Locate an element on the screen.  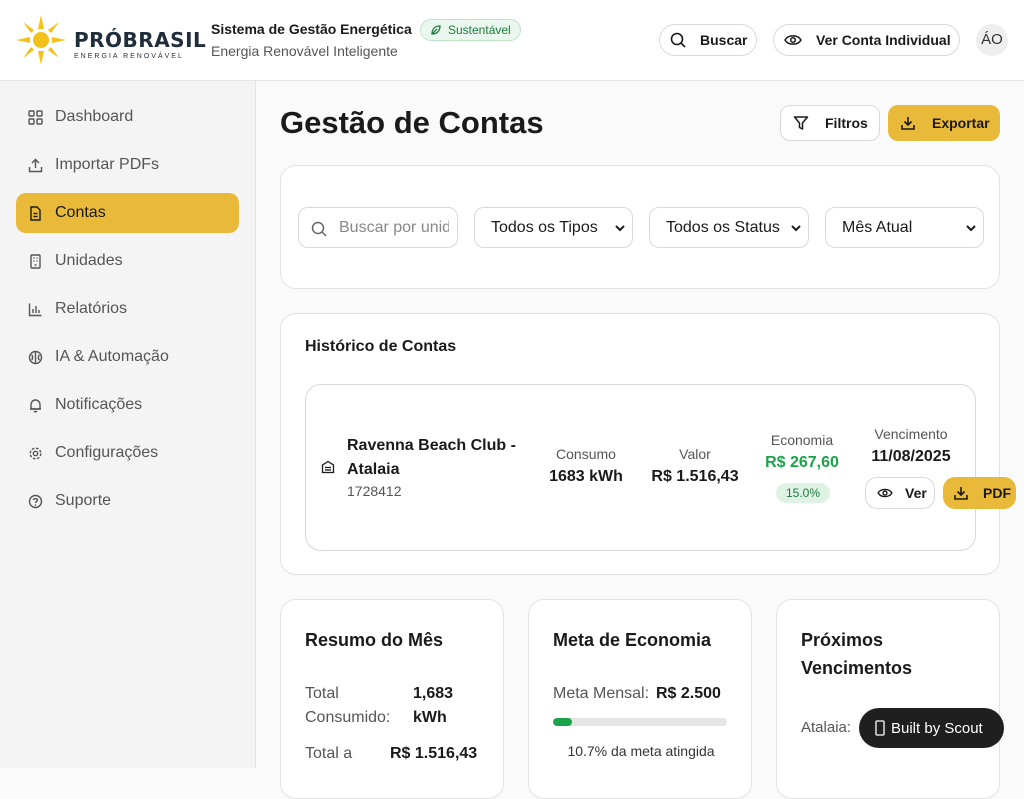
sidebar-item-label: Importar PDFs is located at coordinates (107, 164).